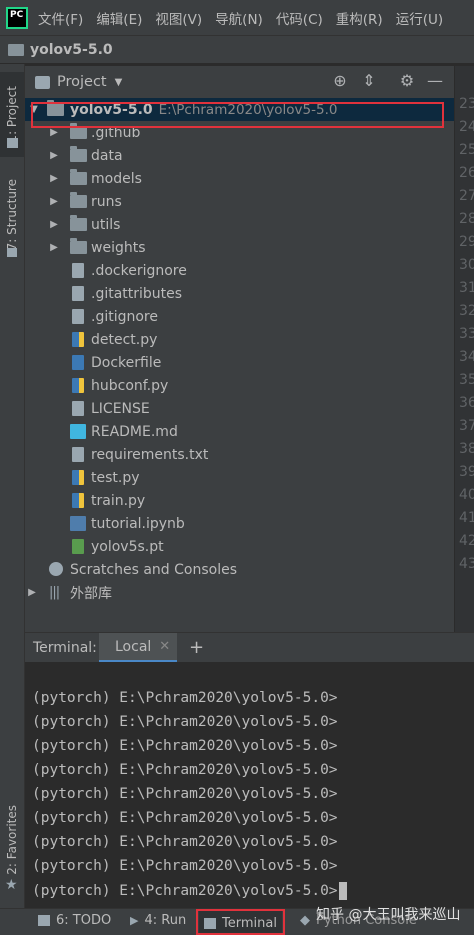 This screenshot has height=935, width=474. I want to click on notebook-file-icon, so click(78, 523).